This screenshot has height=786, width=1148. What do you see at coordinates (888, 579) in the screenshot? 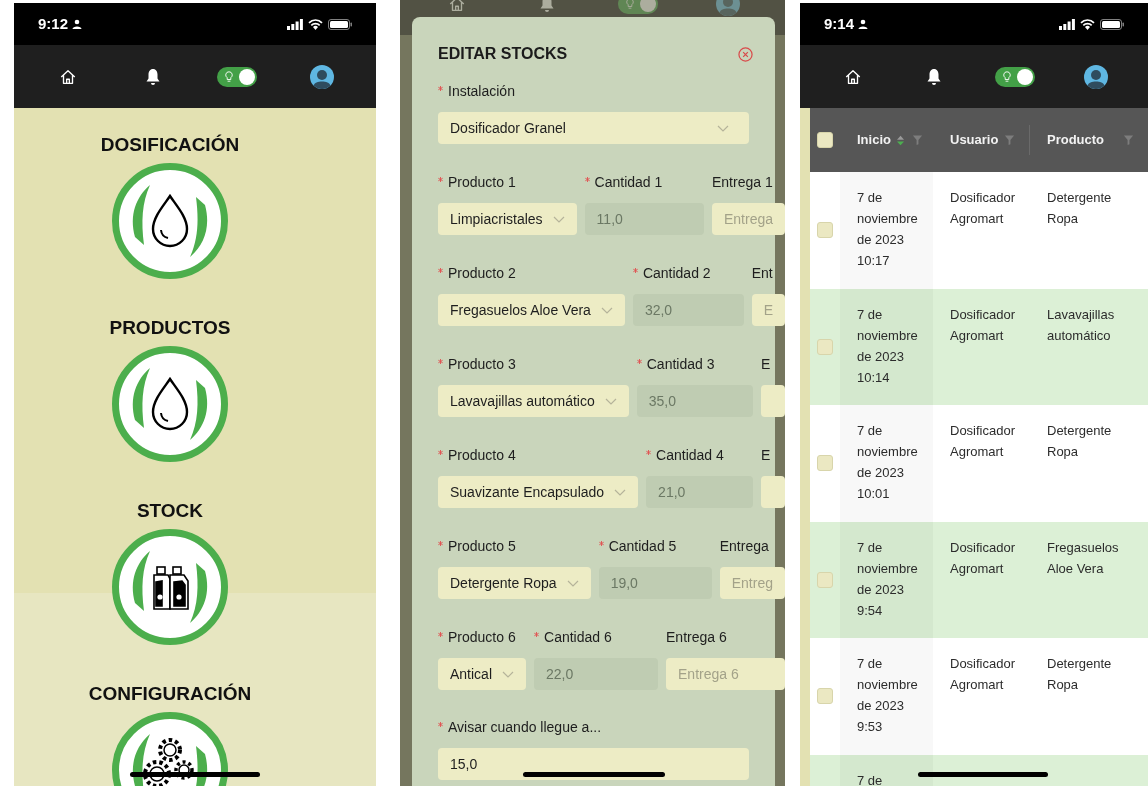
I see `table-cell-text: 7 de noviembre de 2023 9:54` at bounding box center [888, 579].